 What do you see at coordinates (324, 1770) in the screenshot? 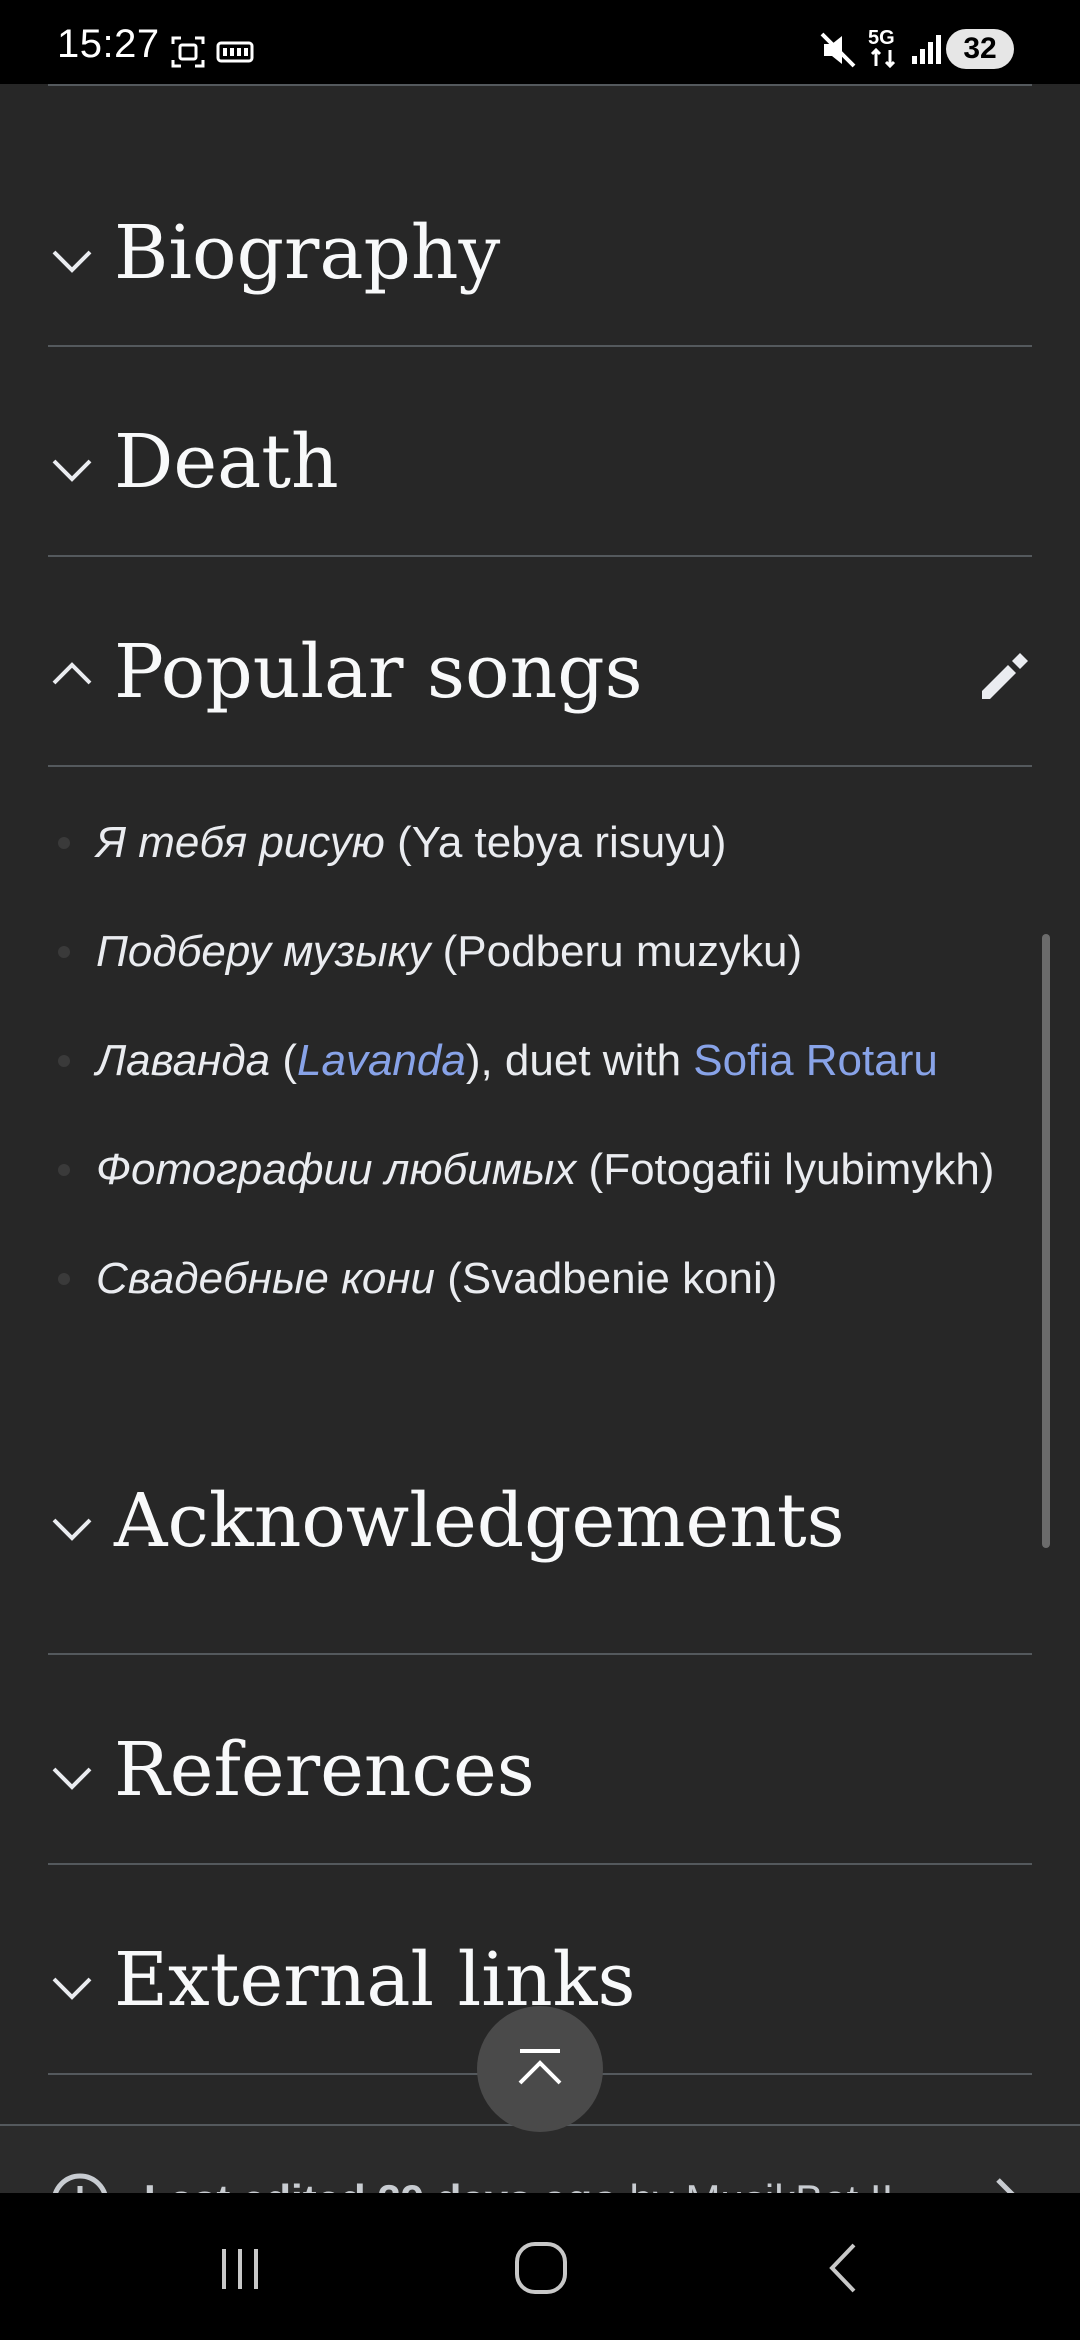
I see `section-title: References` at bounding box center [324, 1770].